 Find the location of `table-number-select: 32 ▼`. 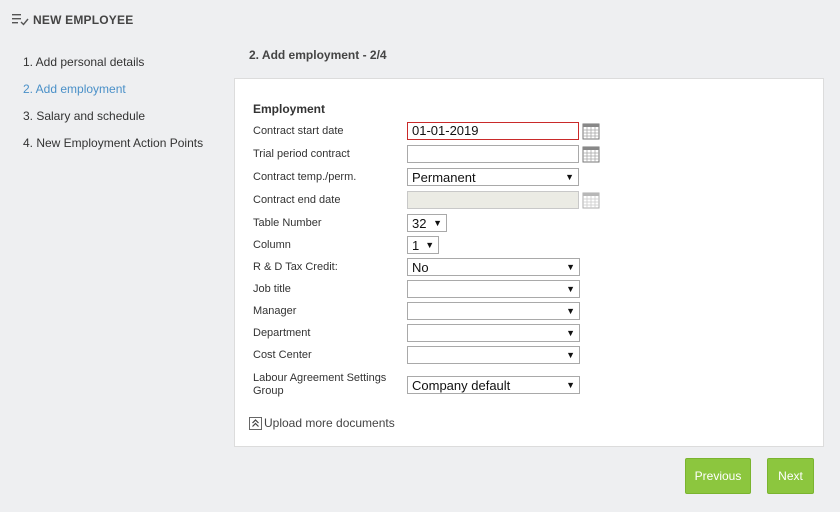

table-number-select: 32 ▼ is located at coordinates (427, 223).